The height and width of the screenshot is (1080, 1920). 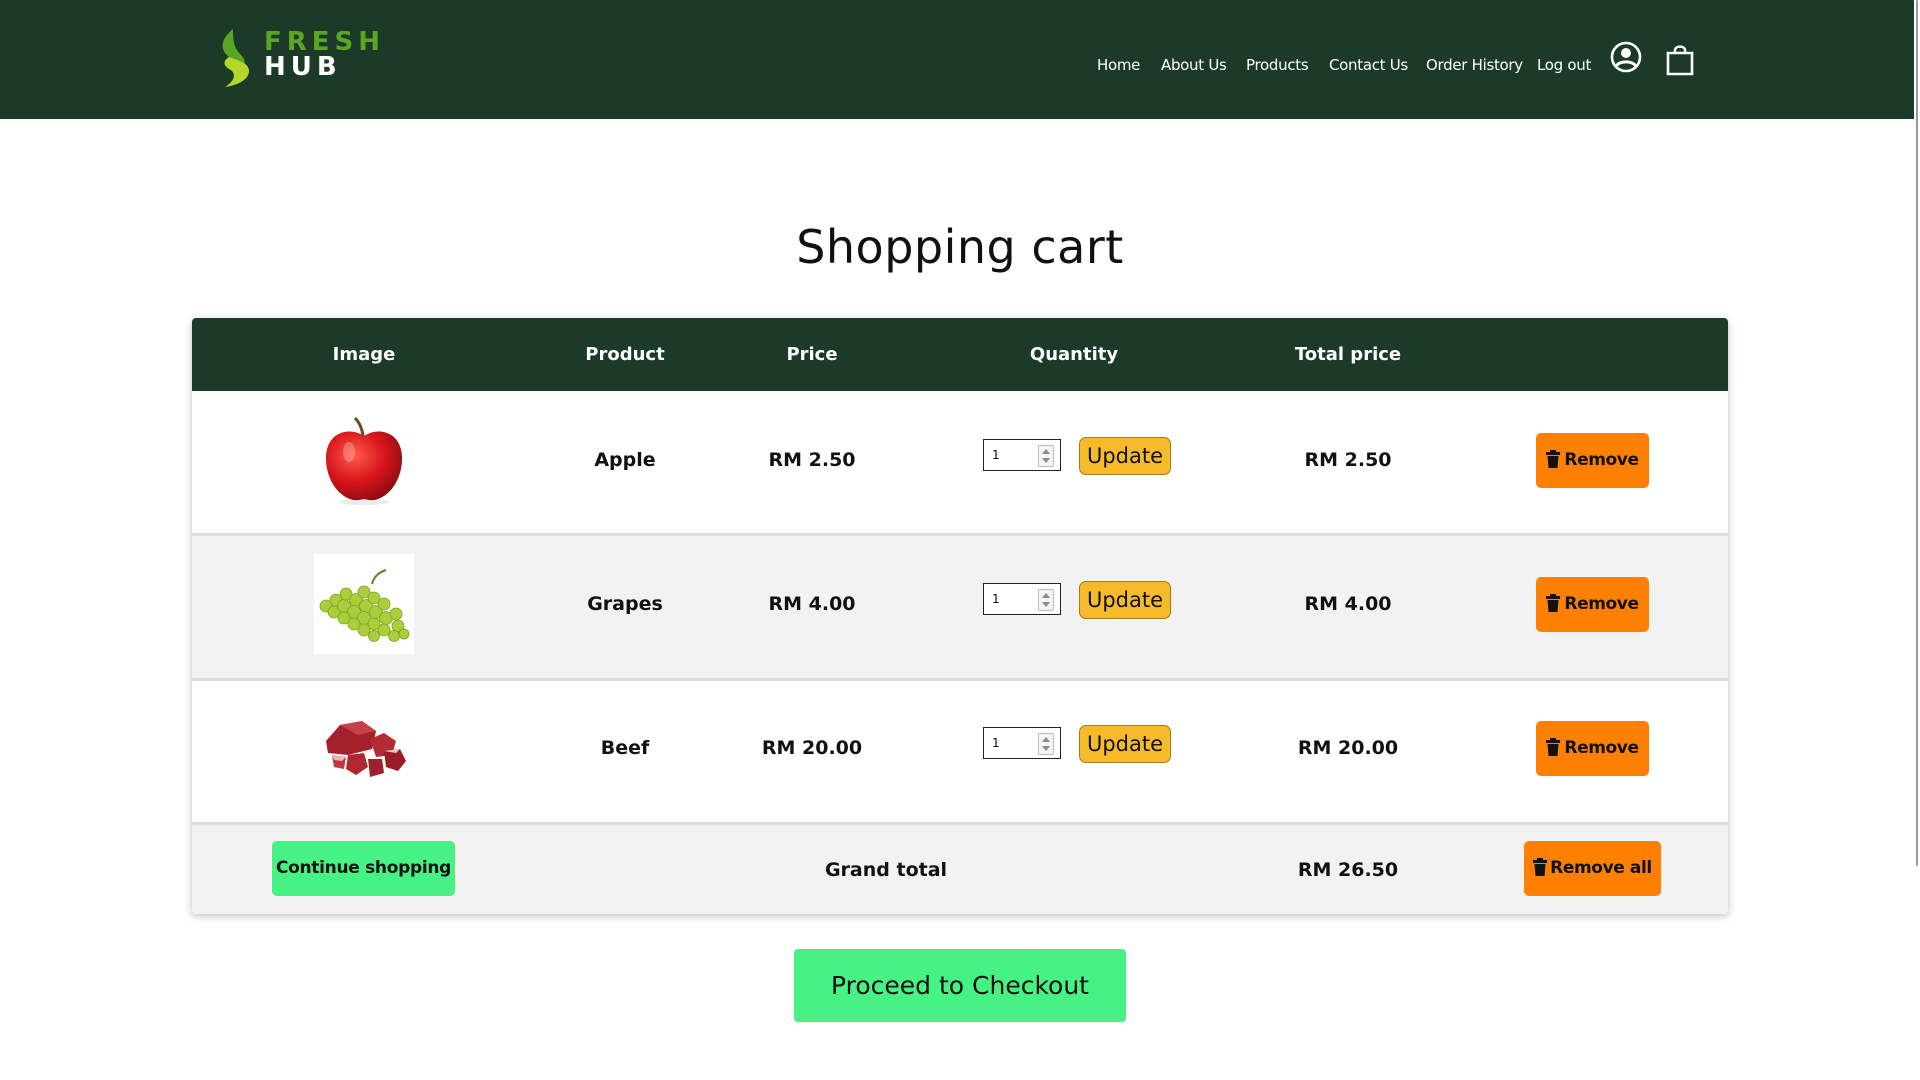 What do you see at coordinates (1917, 433) in the screenshot?
I see `scrollbar-thumb` at bounding box center [1917, 433].